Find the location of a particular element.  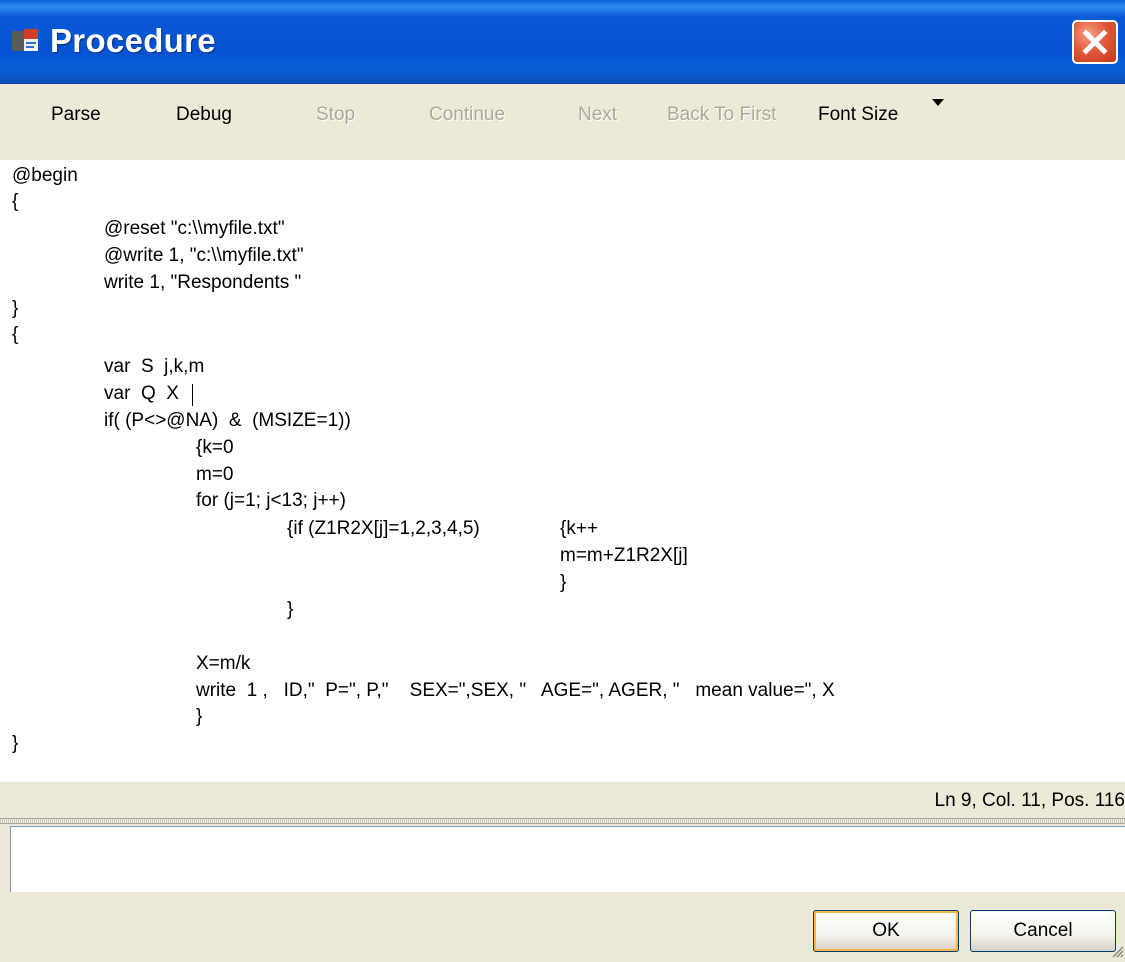

code-line: var Q X is located at coordinates (141, 393).